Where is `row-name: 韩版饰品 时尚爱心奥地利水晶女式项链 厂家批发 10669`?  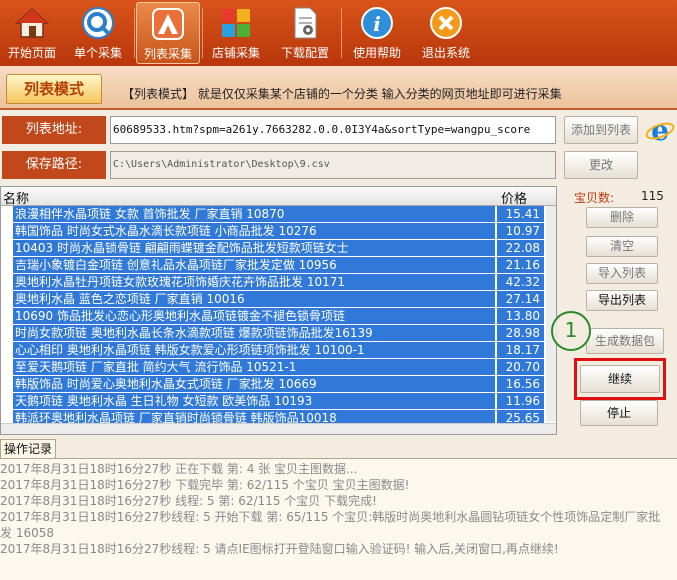
row-name: 韩版饰品 时尚爱心奥地利水晶女式项链 厂家批发 10669 is located at coordinates (254, 384).